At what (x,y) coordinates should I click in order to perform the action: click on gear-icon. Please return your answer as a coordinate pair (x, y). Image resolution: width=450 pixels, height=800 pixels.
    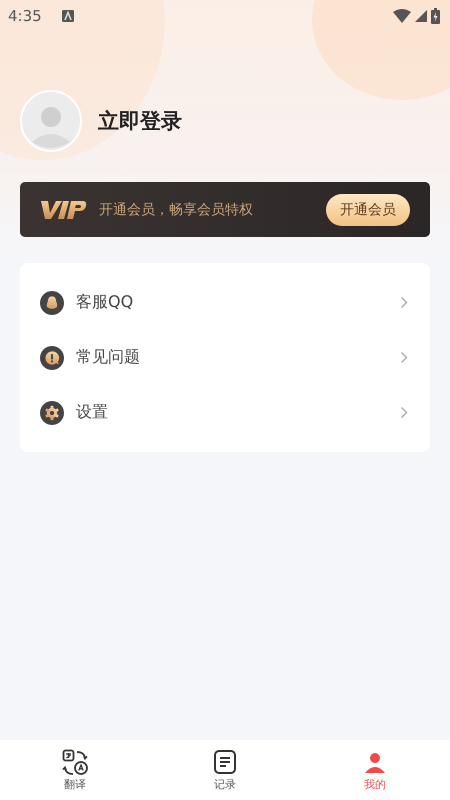
    Looking at the image, I should click on (52, 412).